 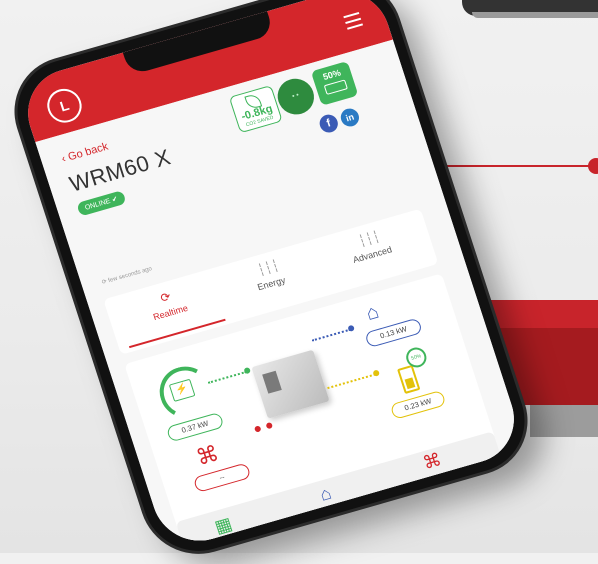 I want to click on tab-energy-label: Energy, so click(x=271, y=283).